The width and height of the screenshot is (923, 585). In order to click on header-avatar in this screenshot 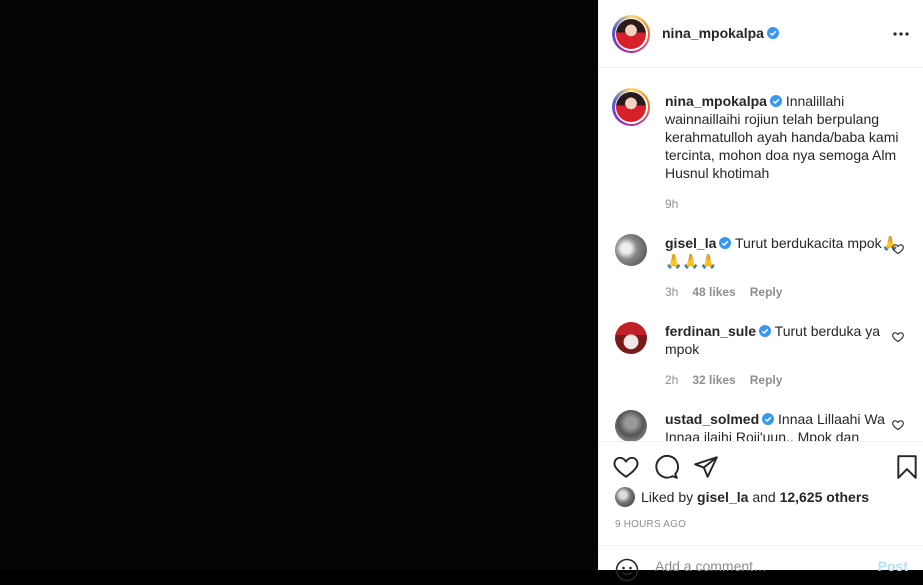, I will do `click(631, 34)`.